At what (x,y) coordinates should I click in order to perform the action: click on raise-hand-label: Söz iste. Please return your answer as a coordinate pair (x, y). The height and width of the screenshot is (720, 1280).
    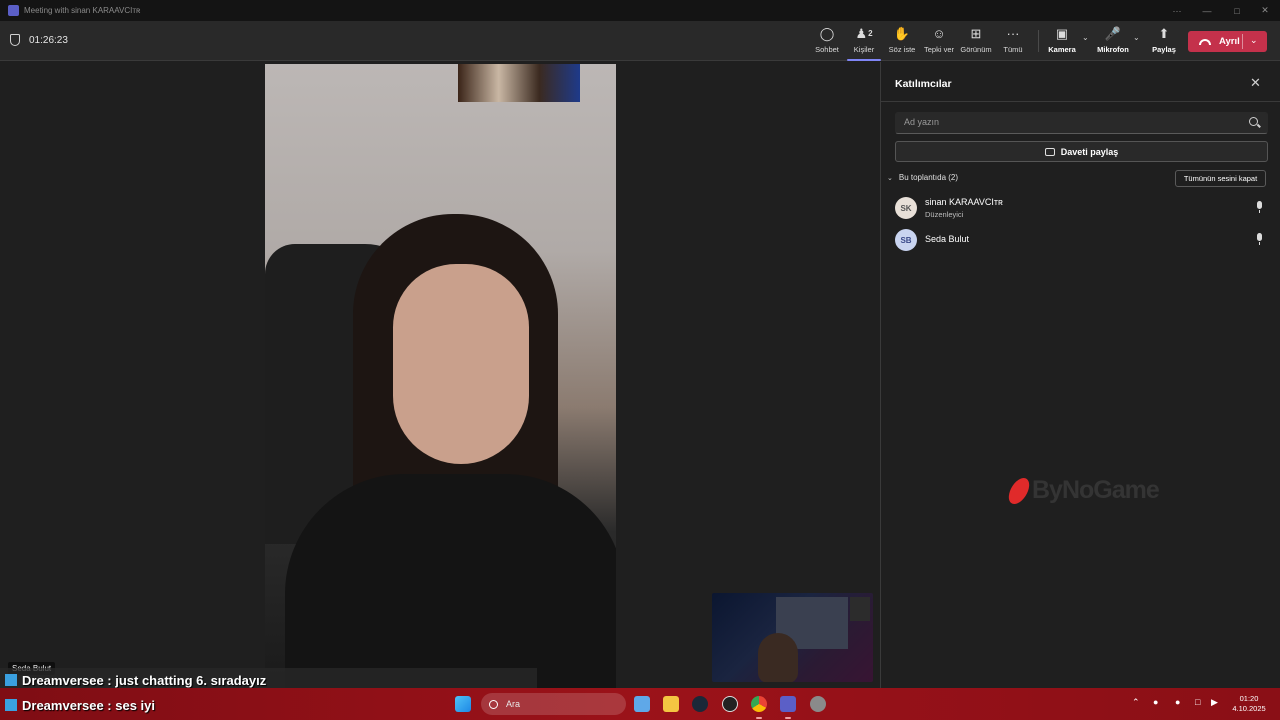
    Looking at the image, I should click on (902, 49).